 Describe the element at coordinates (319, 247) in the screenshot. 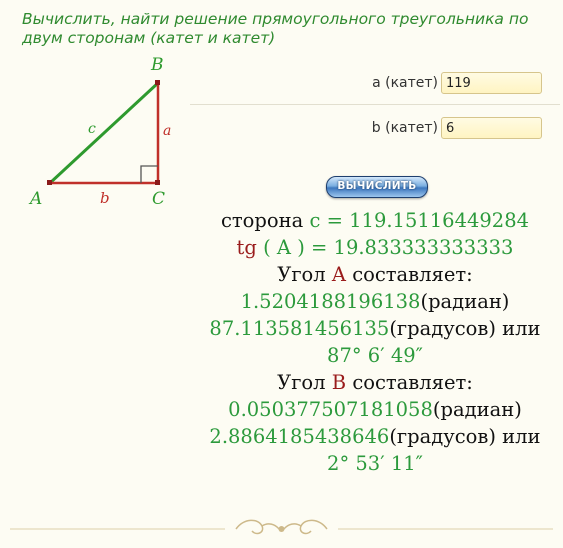

I see `tg-eq: =` at that location.